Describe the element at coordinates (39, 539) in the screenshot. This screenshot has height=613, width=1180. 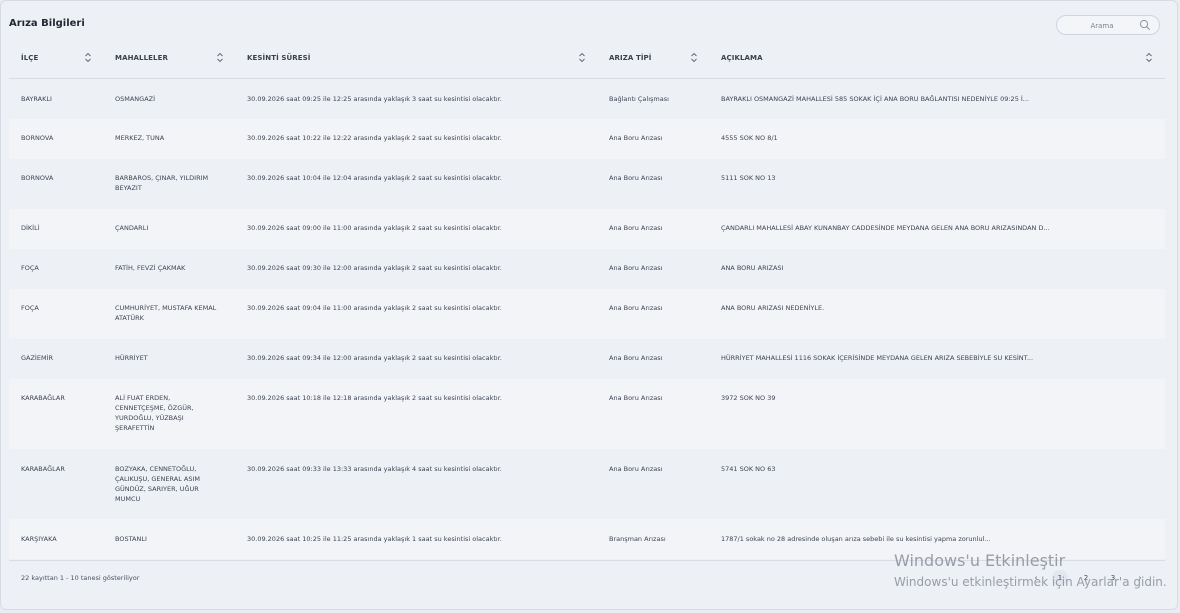
I see `cell-ilce: KARŞIYAKA` at that location.